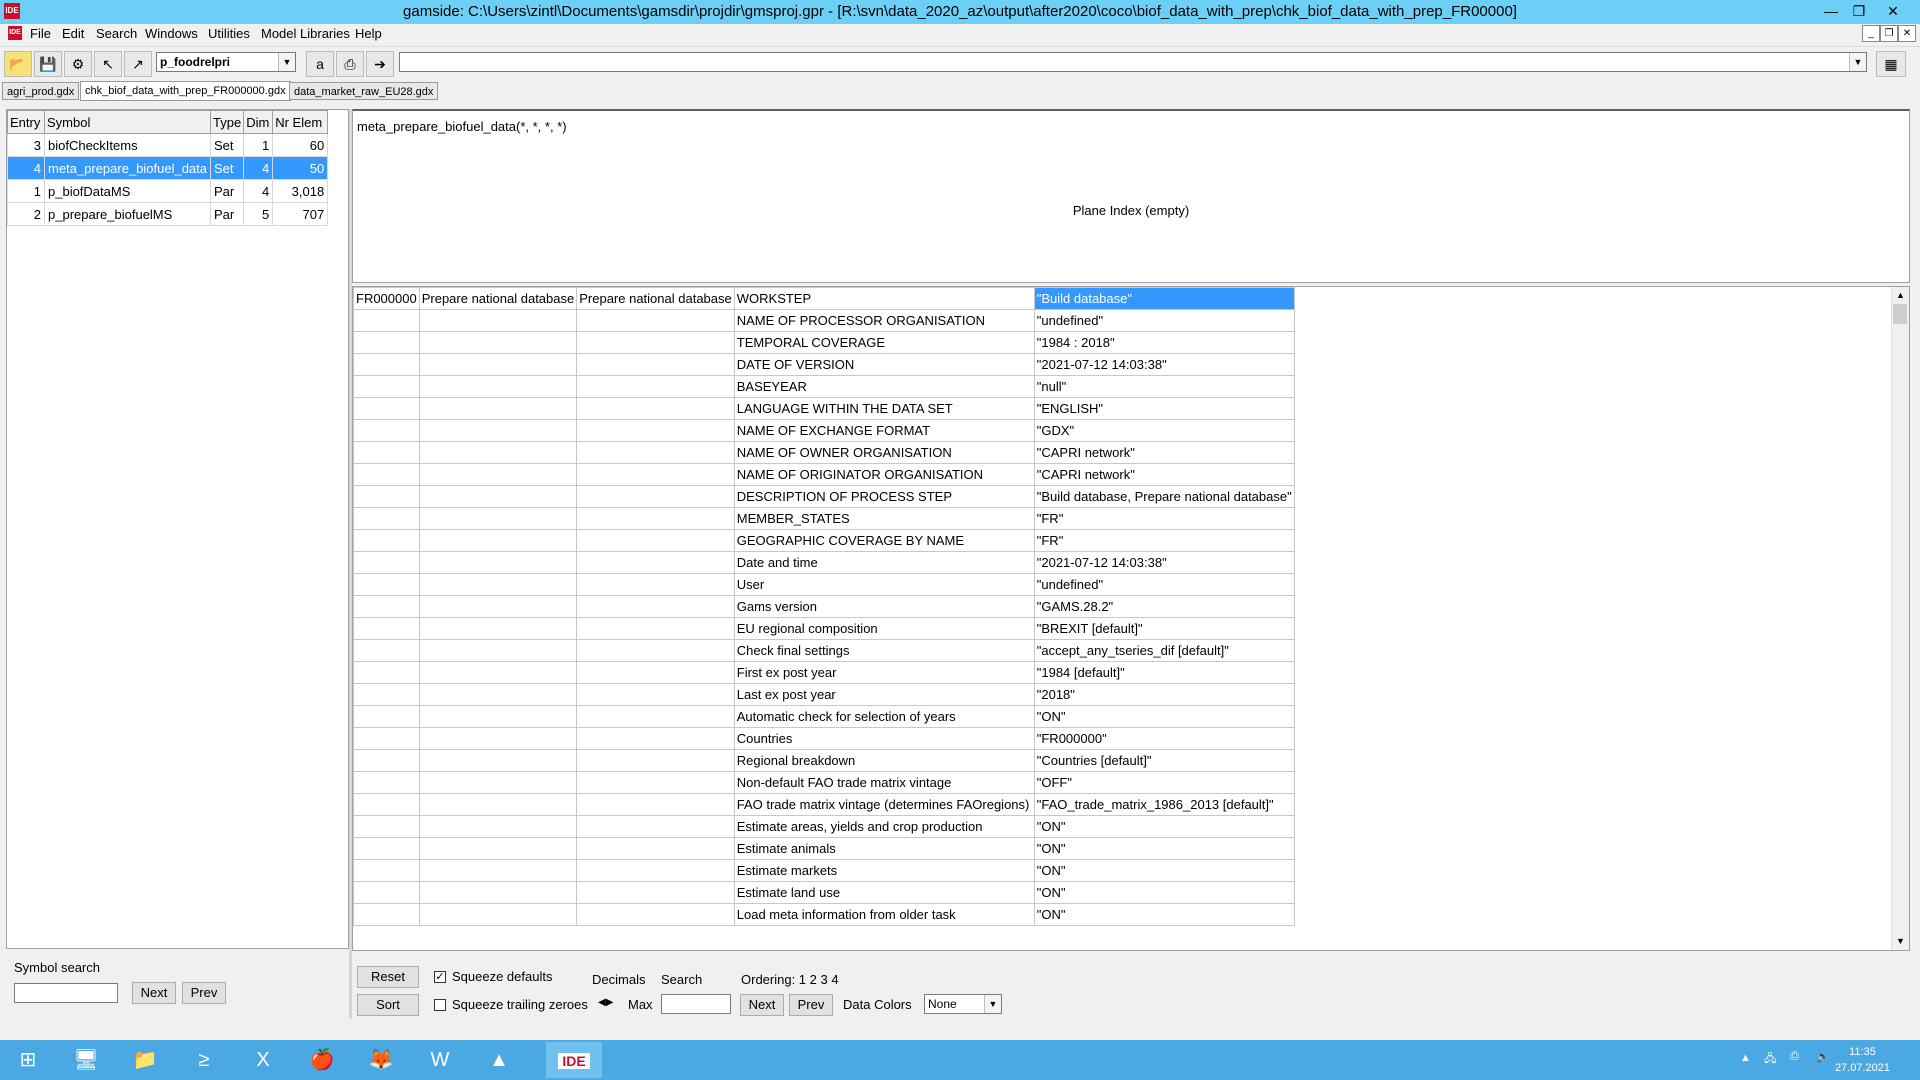  What do you see at coordinates (28, 1060) in the screenshot?
I see `start-windows-icon: ⊞` at bounding box center [28, 1060].